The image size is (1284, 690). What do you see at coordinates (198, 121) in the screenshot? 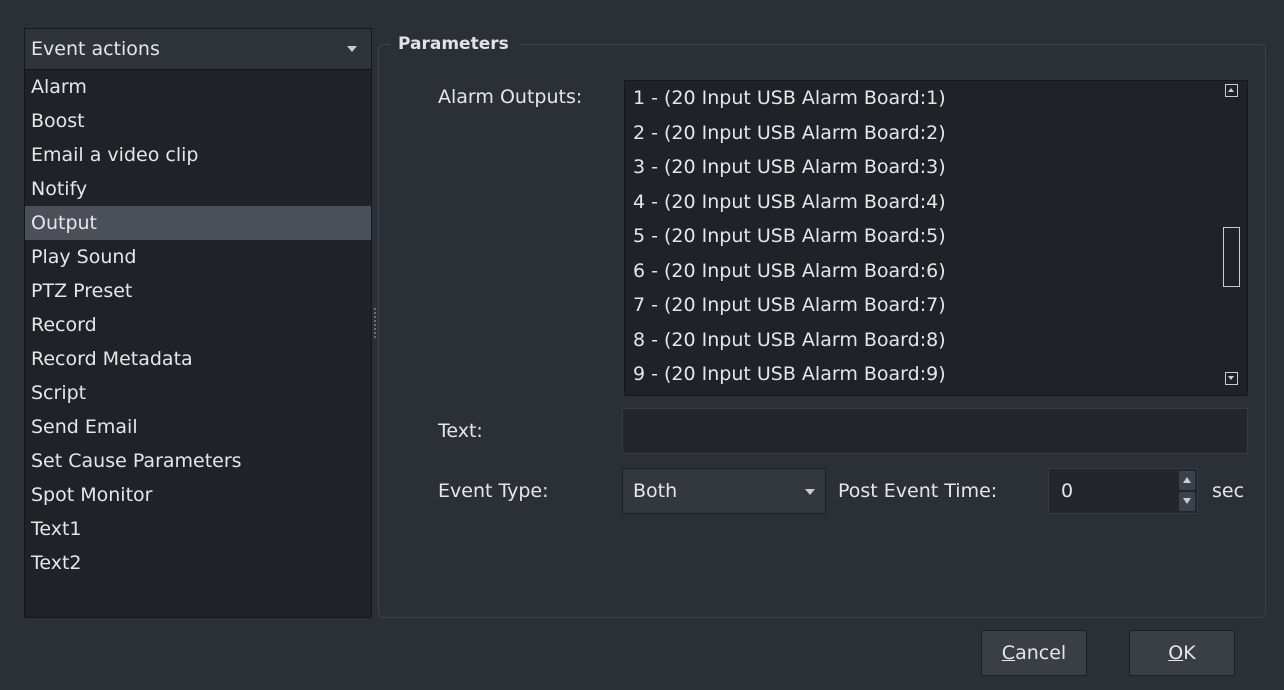
I see `list-item: Boost` at bounding box center [198, 121].